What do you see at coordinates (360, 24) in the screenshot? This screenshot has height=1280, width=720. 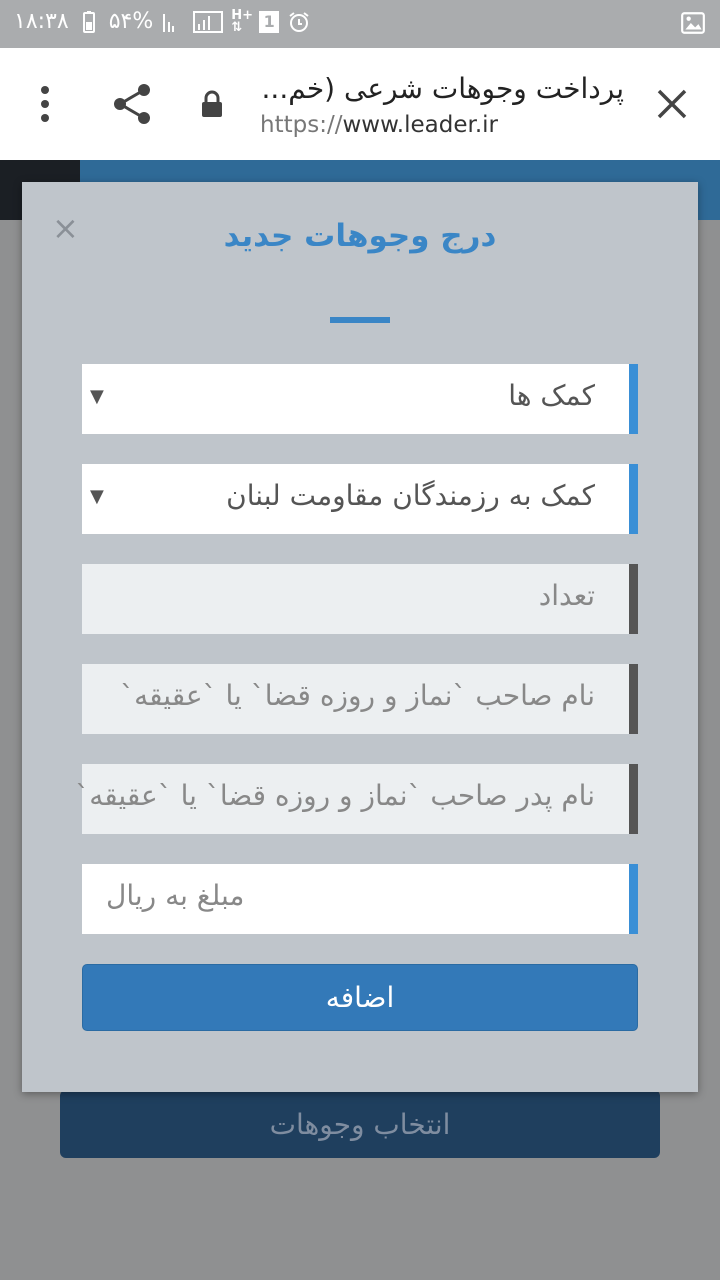 I see `status-bar: ۱۸:۳۸ ۵۴% H+ ⇅ 1` at bounding box center [360, 24].